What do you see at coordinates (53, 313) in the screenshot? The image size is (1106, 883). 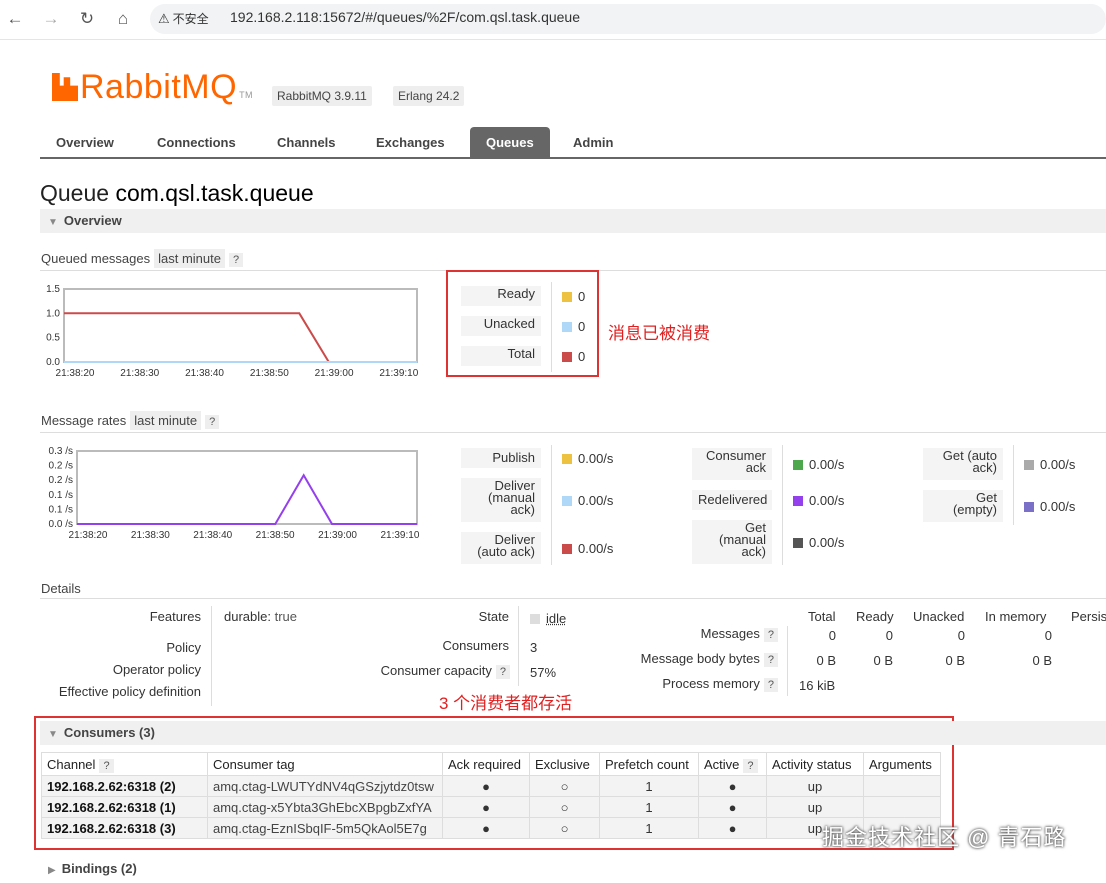 I see `y-tick-label: 1.0` at bounding box center [53, 313].